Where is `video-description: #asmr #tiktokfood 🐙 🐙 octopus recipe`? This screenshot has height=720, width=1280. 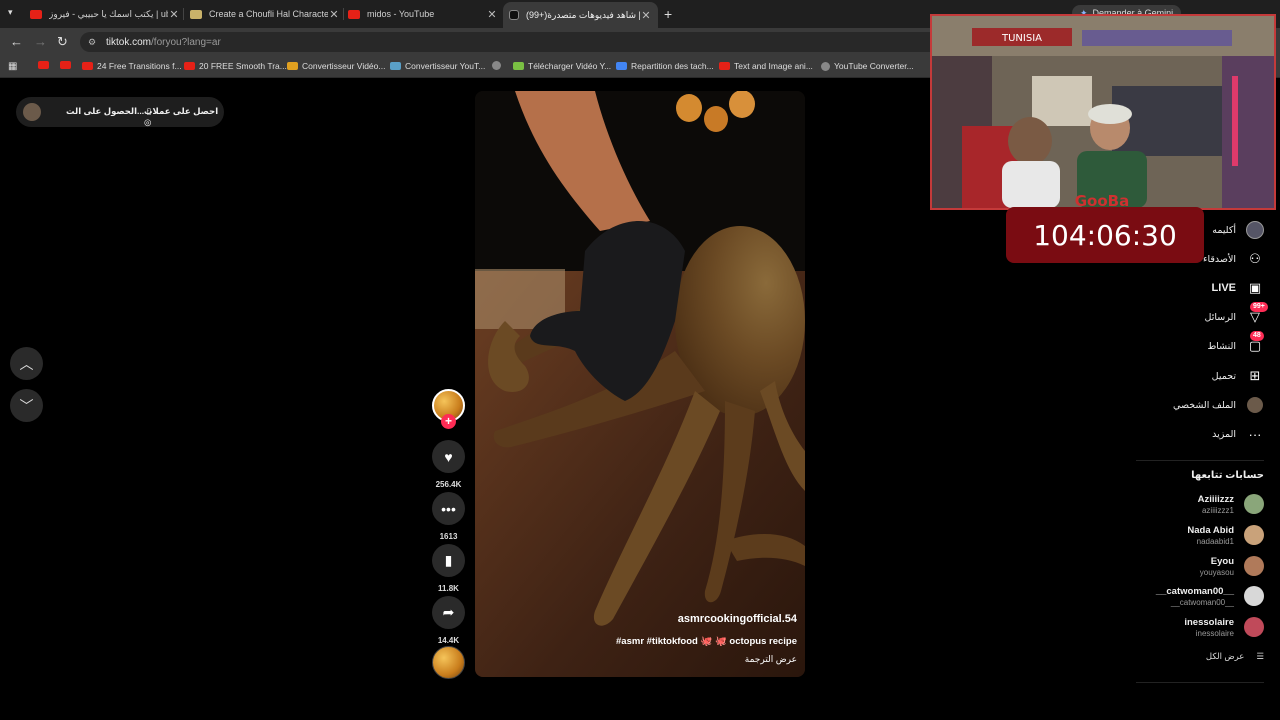 video-description: #asmr #tiktokfood 🐙 🐙 octopus recipe is located at coordinates (706, 641).